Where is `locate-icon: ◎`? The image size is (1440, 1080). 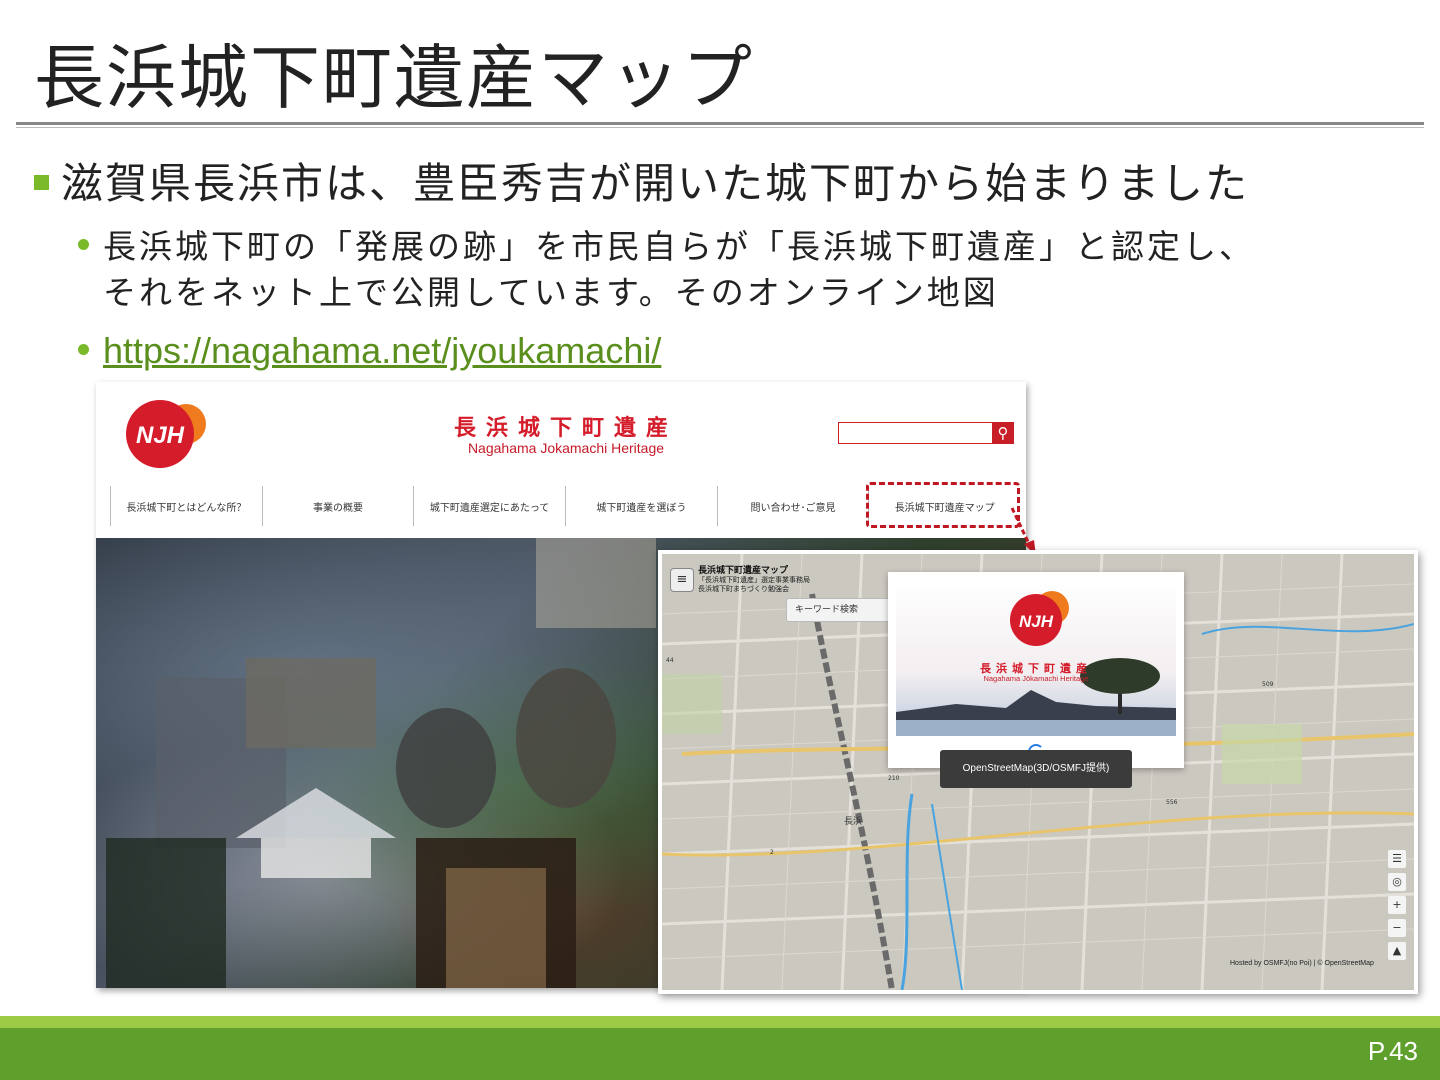
locate-icon: ◎ is located at coordinates (1397, 882).